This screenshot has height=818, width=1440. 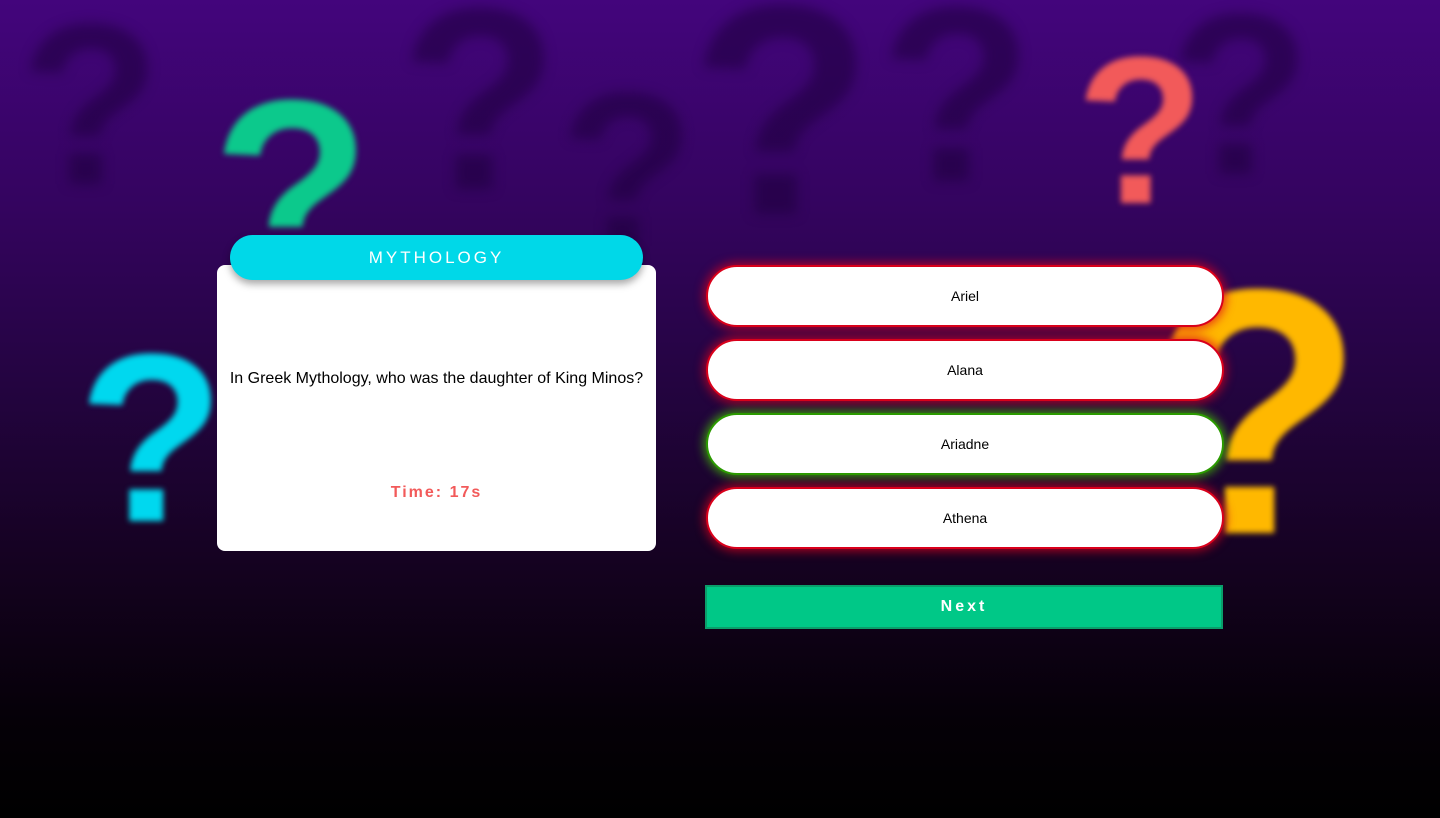 I want to click on answer-option-2: Alana, so click(x=965, y=370).